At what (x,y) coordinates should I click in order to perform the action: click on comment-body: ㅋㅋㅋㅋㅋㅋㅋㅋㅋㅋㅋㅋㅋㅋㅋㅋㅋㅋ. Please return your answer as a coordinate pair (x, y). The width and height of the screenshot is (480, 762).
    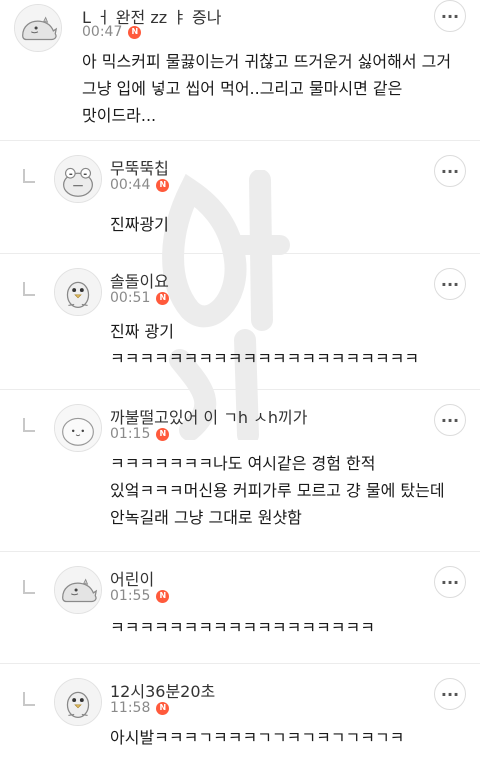
    Looking at the image, I should click on (242, 627).